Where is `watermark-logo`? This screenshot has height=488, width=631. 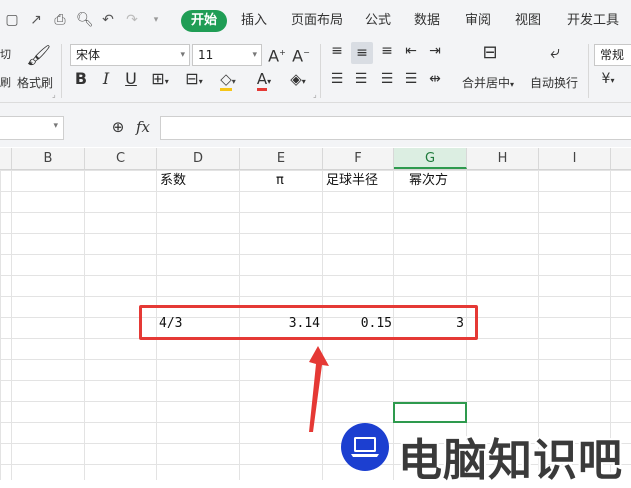 watermark-logo is located at coordinates (365, 447).